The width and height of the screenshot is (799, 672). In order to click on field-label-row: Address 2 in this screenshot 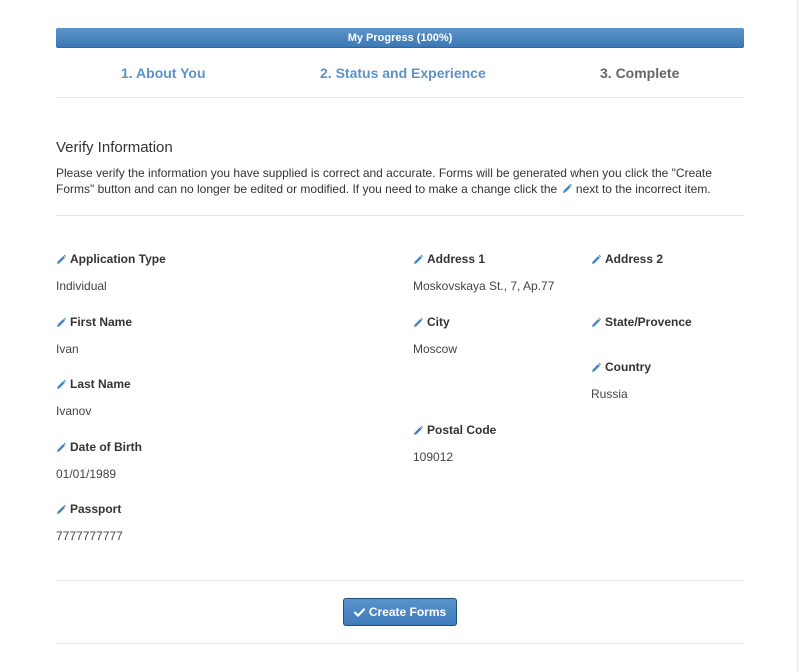, I will do `click(627, 259)`.